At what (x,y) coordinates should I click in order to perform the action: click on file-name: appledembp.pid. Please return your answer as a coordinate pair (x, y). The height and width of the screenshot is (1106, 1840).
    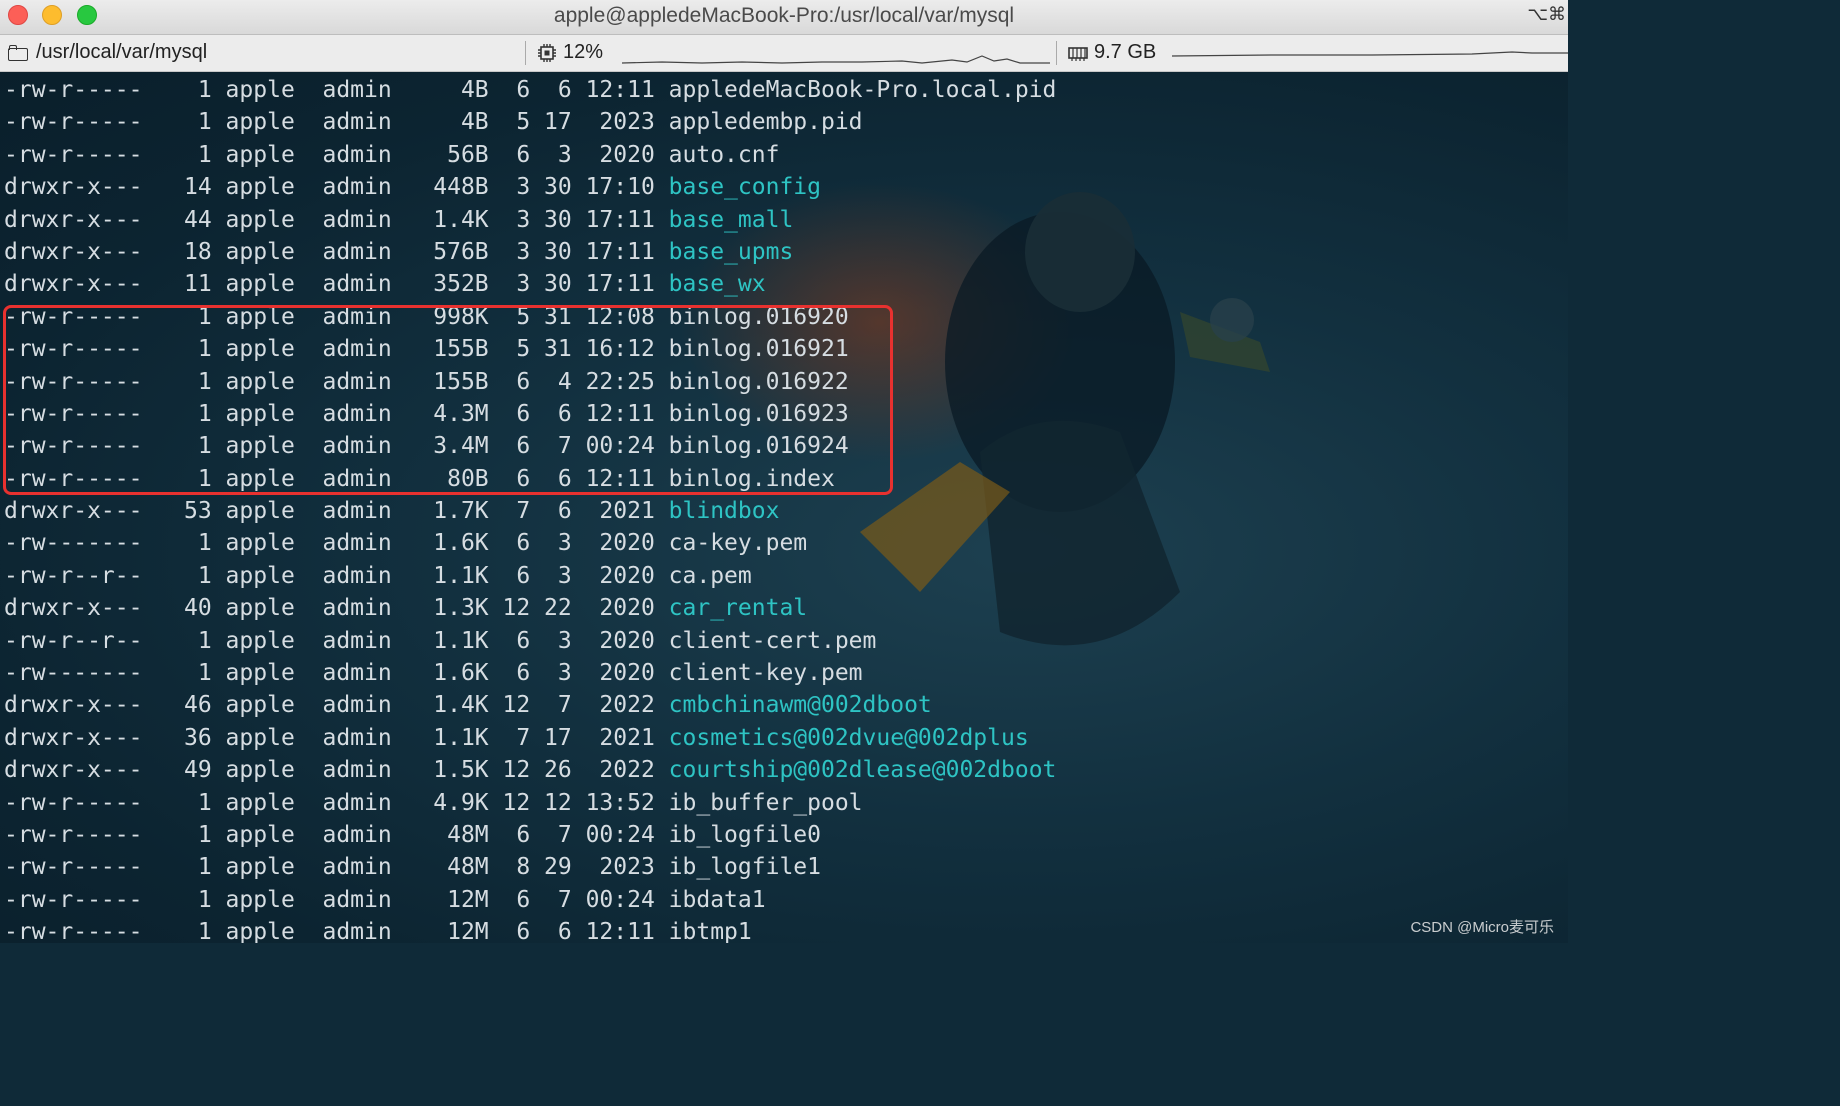
    Looking at the image, I should click on (765, 122).